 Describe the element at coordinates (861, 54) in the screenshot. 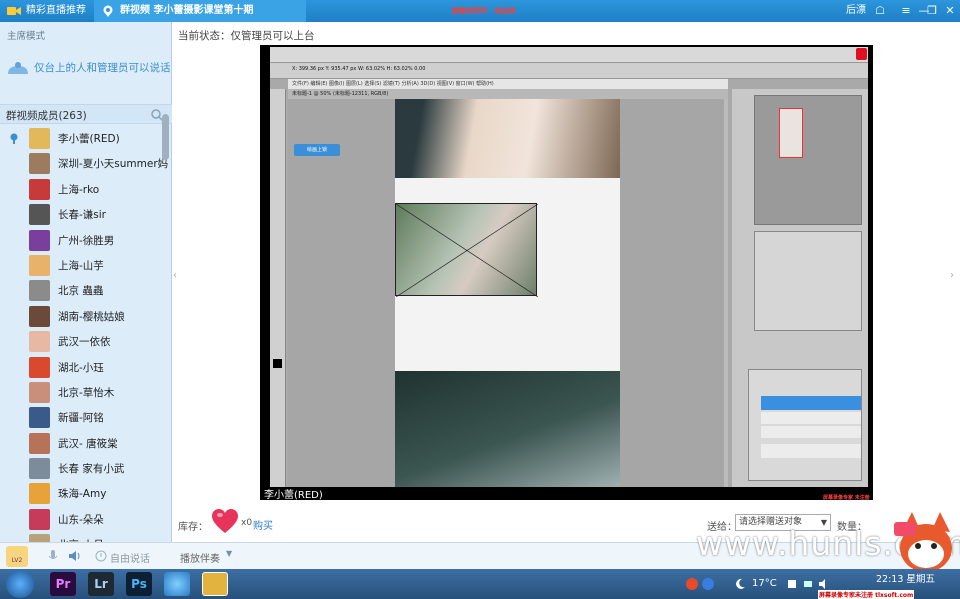

I see `ps-close-icon` at that location.